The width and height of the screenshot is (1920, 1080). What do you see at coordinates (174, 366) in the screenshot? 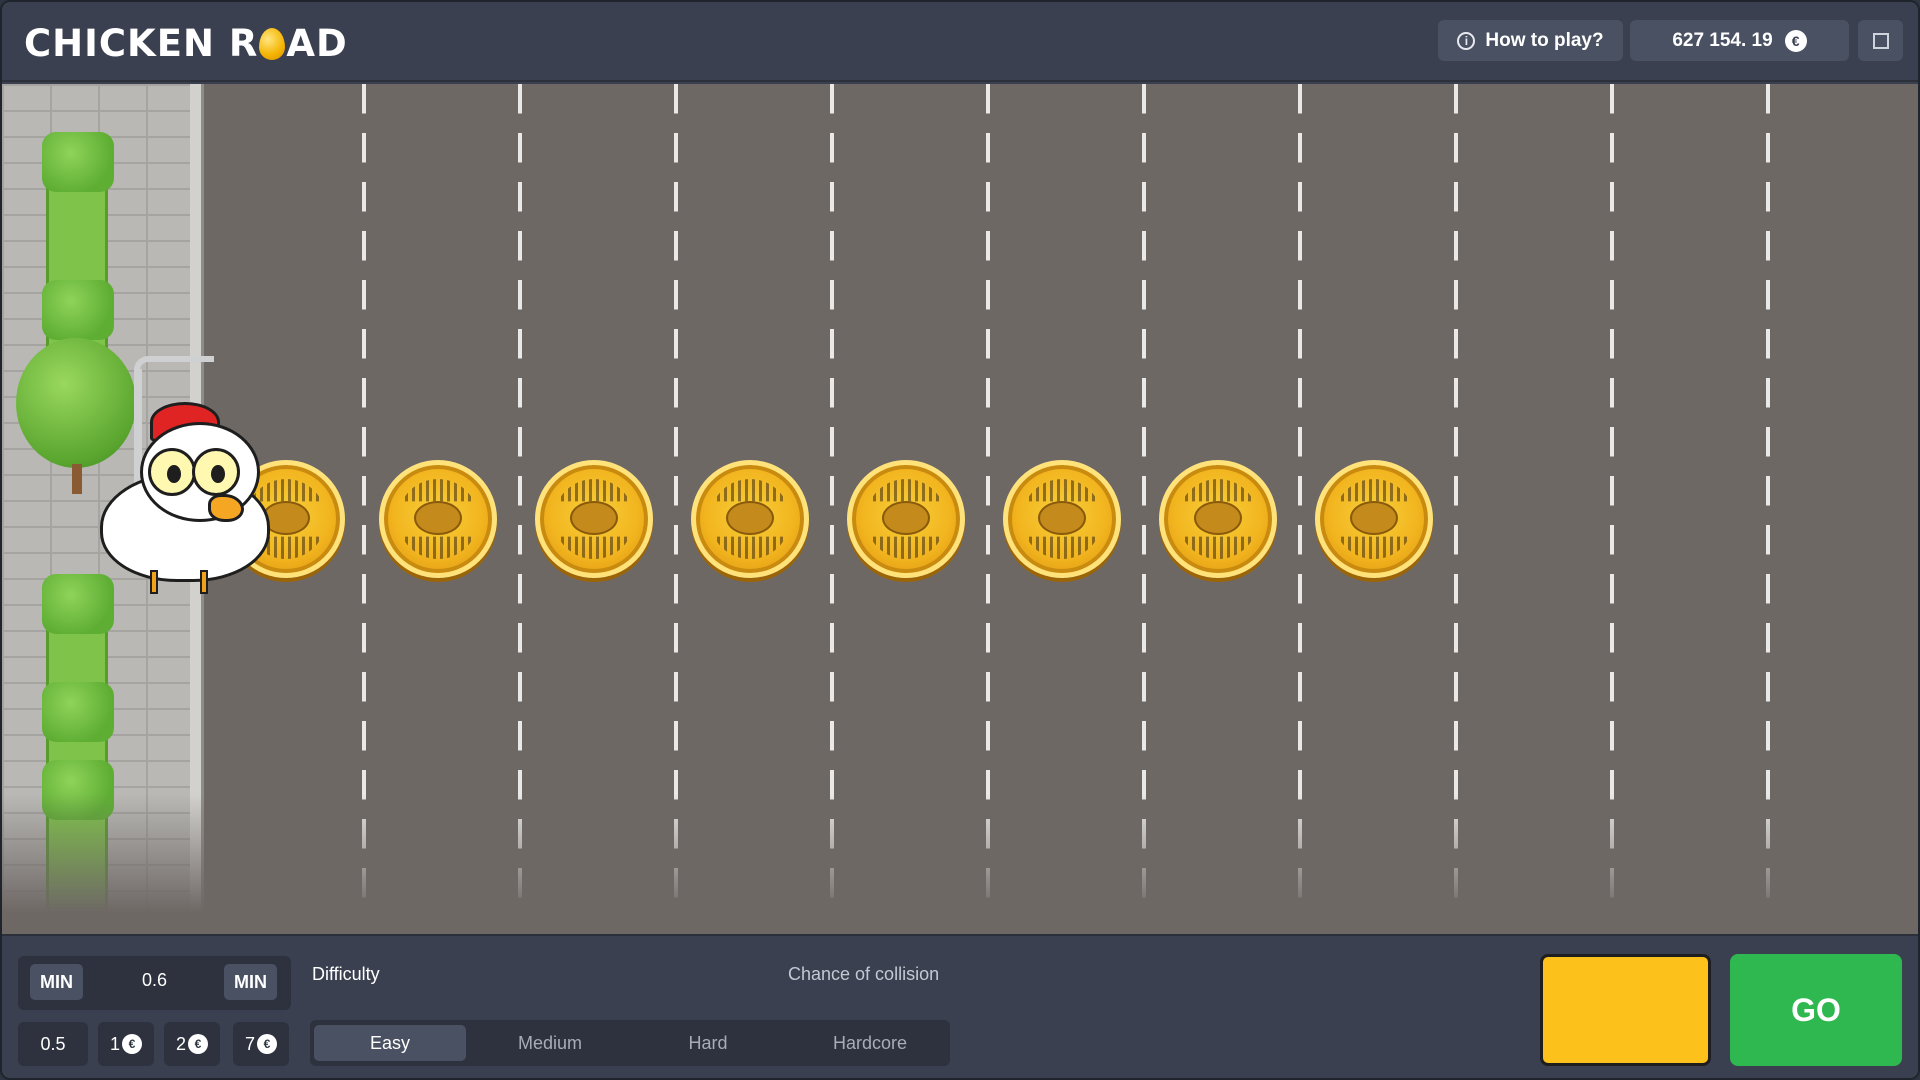
I see `street-lamp` at bounding box center [174, 366].